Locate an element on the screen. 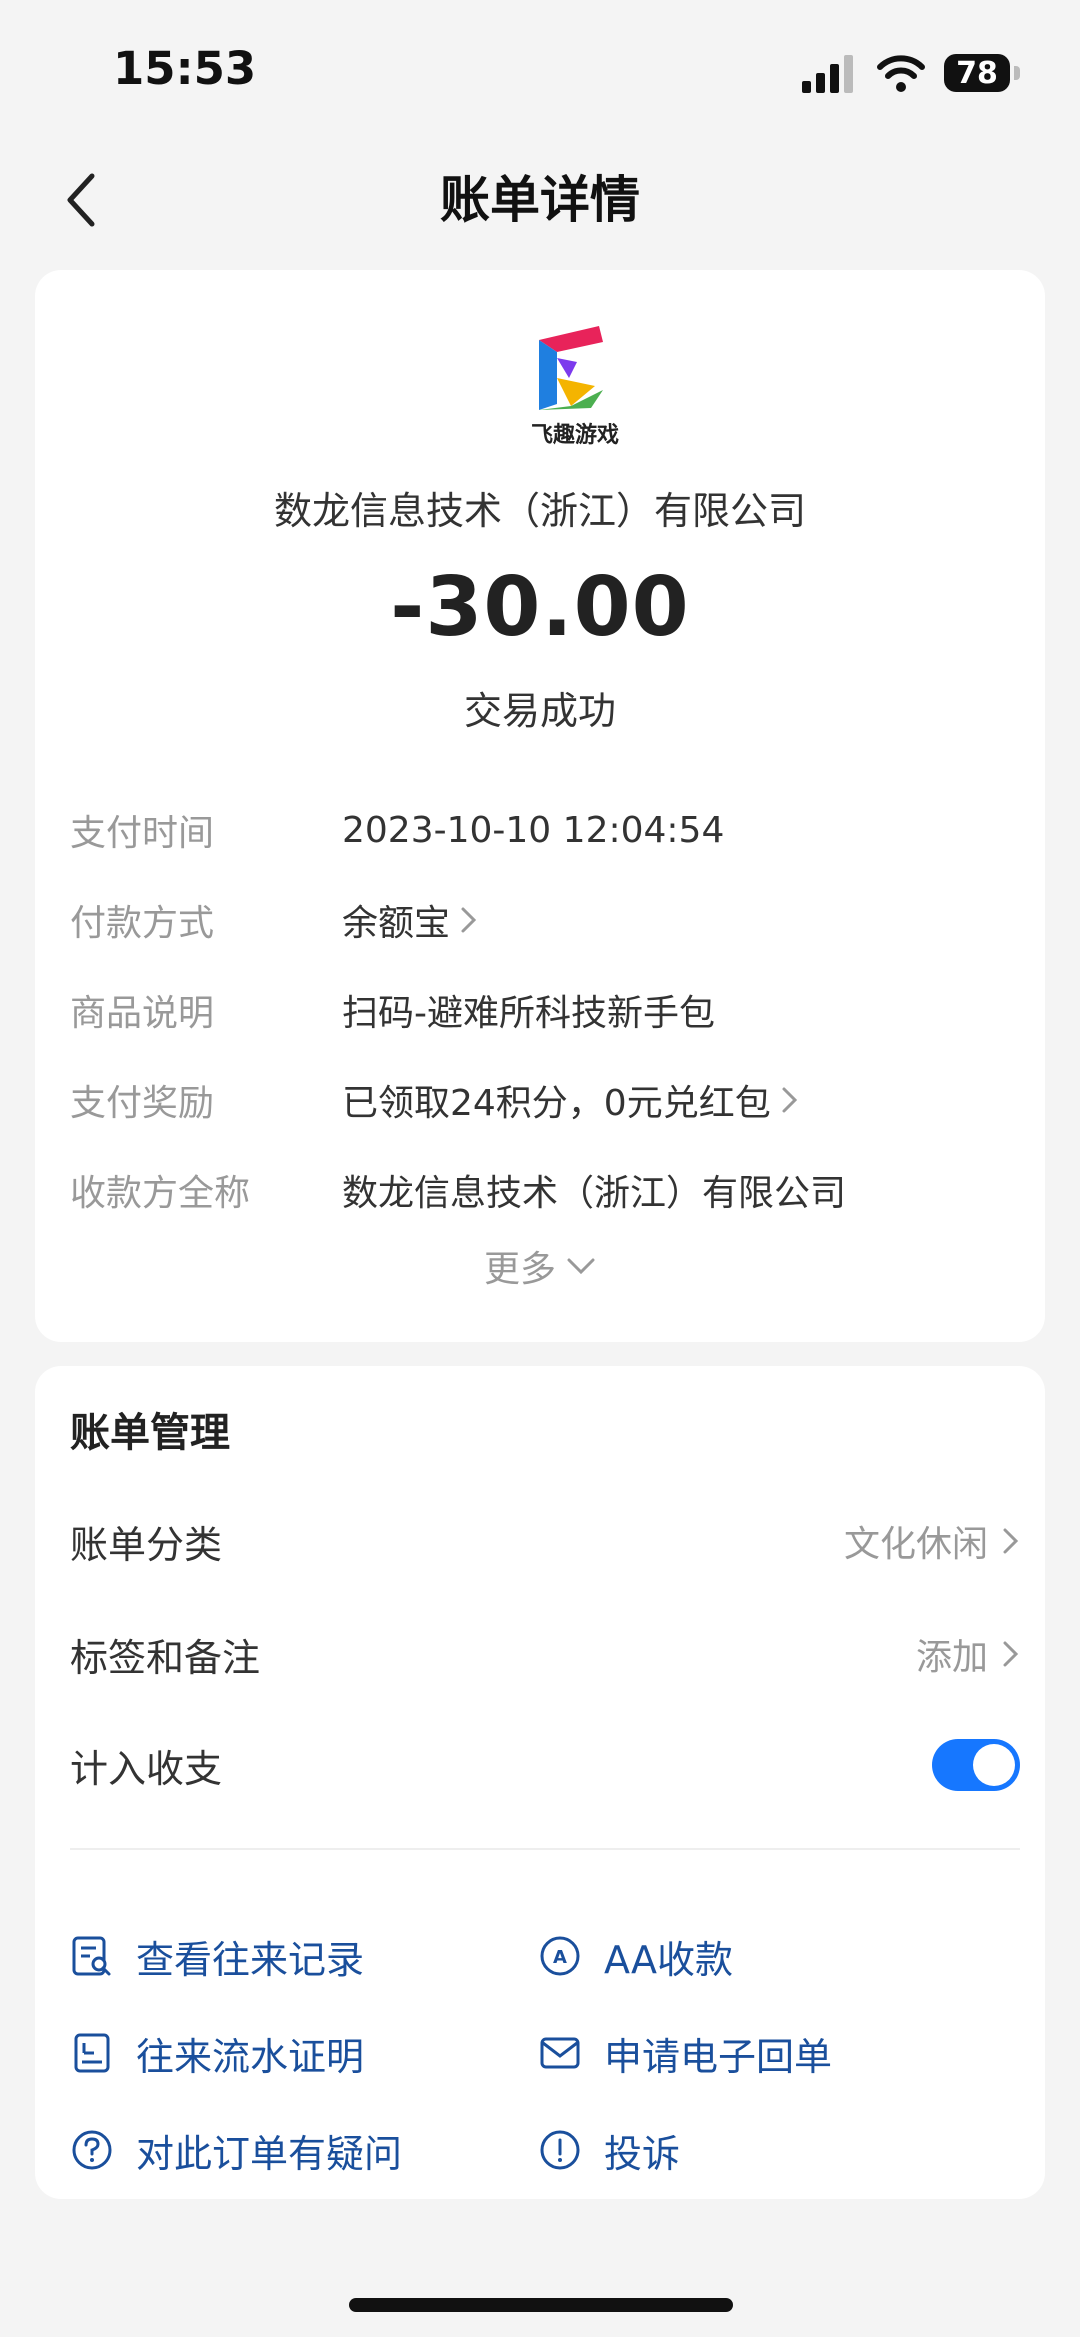 The width and height of the screenshot is (1080, 2337). include-in-budget-toggle is located at coordinates (976, 1765).